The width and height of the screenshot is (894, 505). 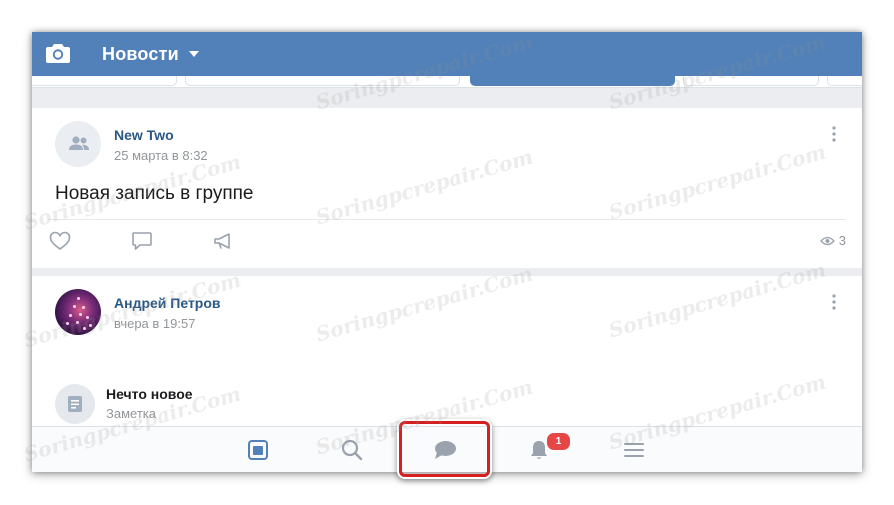 I want to click on group-icon, so click(x=79, y=143).